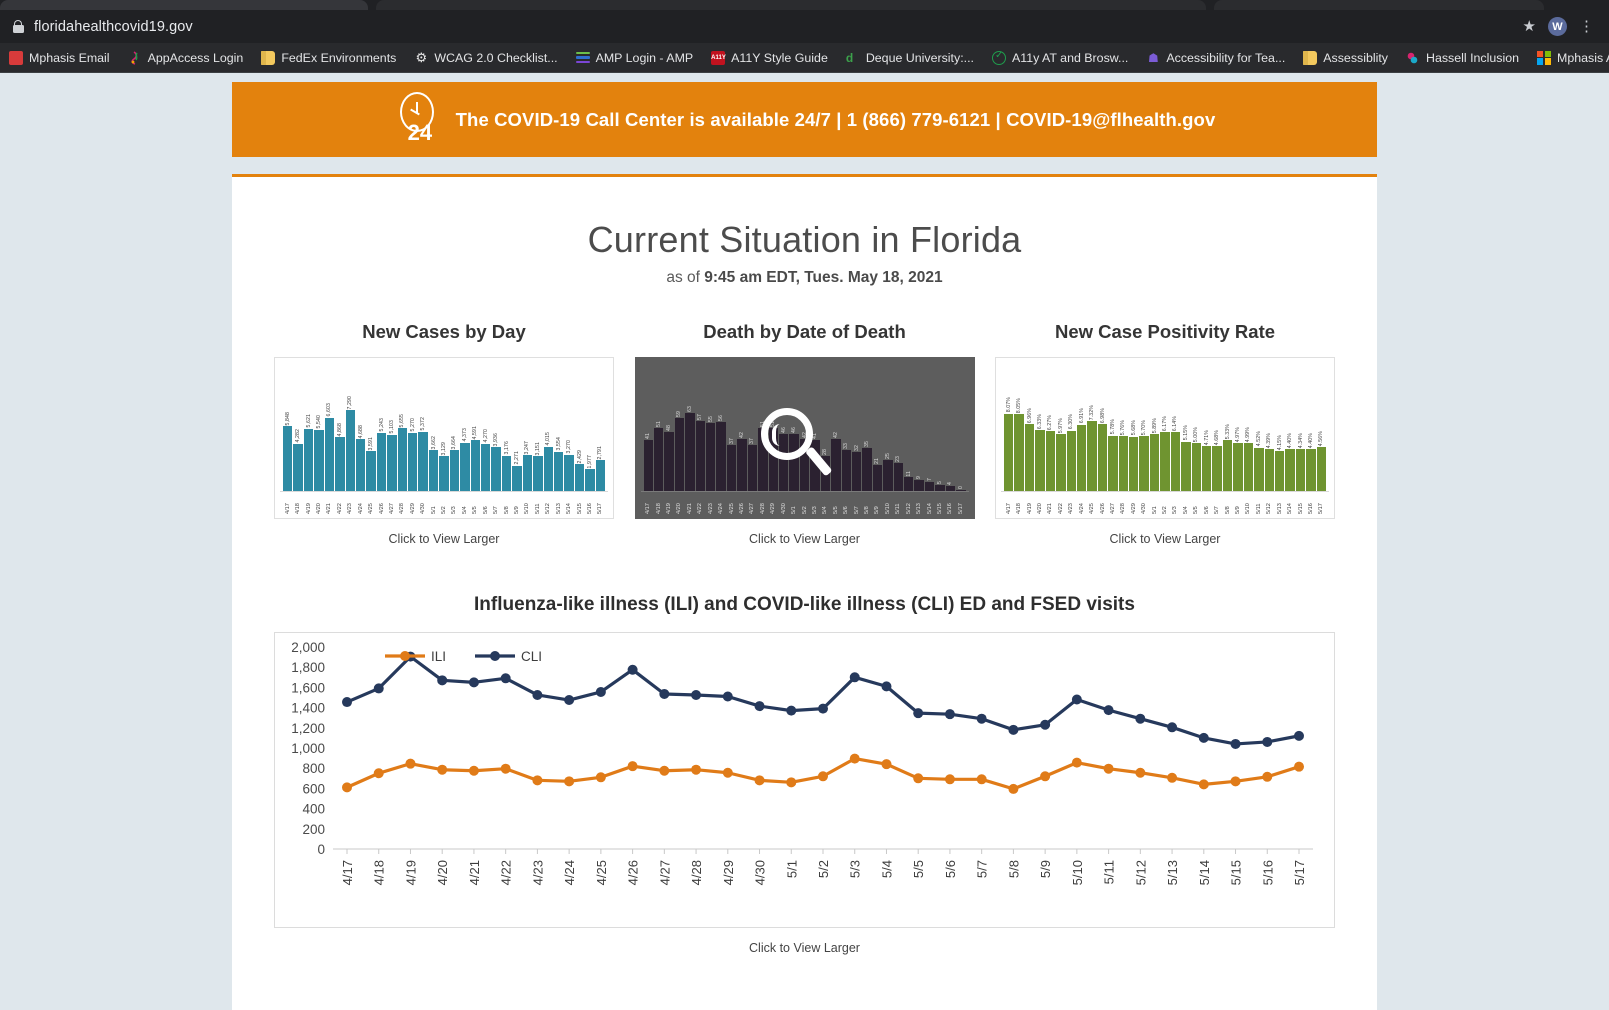 The image size is (1609, 1010). What do you see at coordinates (59, 58) in the screenshot?
I see `bookmark-mphasis-email: Mphasis Email` at bounding box center [59, 58].